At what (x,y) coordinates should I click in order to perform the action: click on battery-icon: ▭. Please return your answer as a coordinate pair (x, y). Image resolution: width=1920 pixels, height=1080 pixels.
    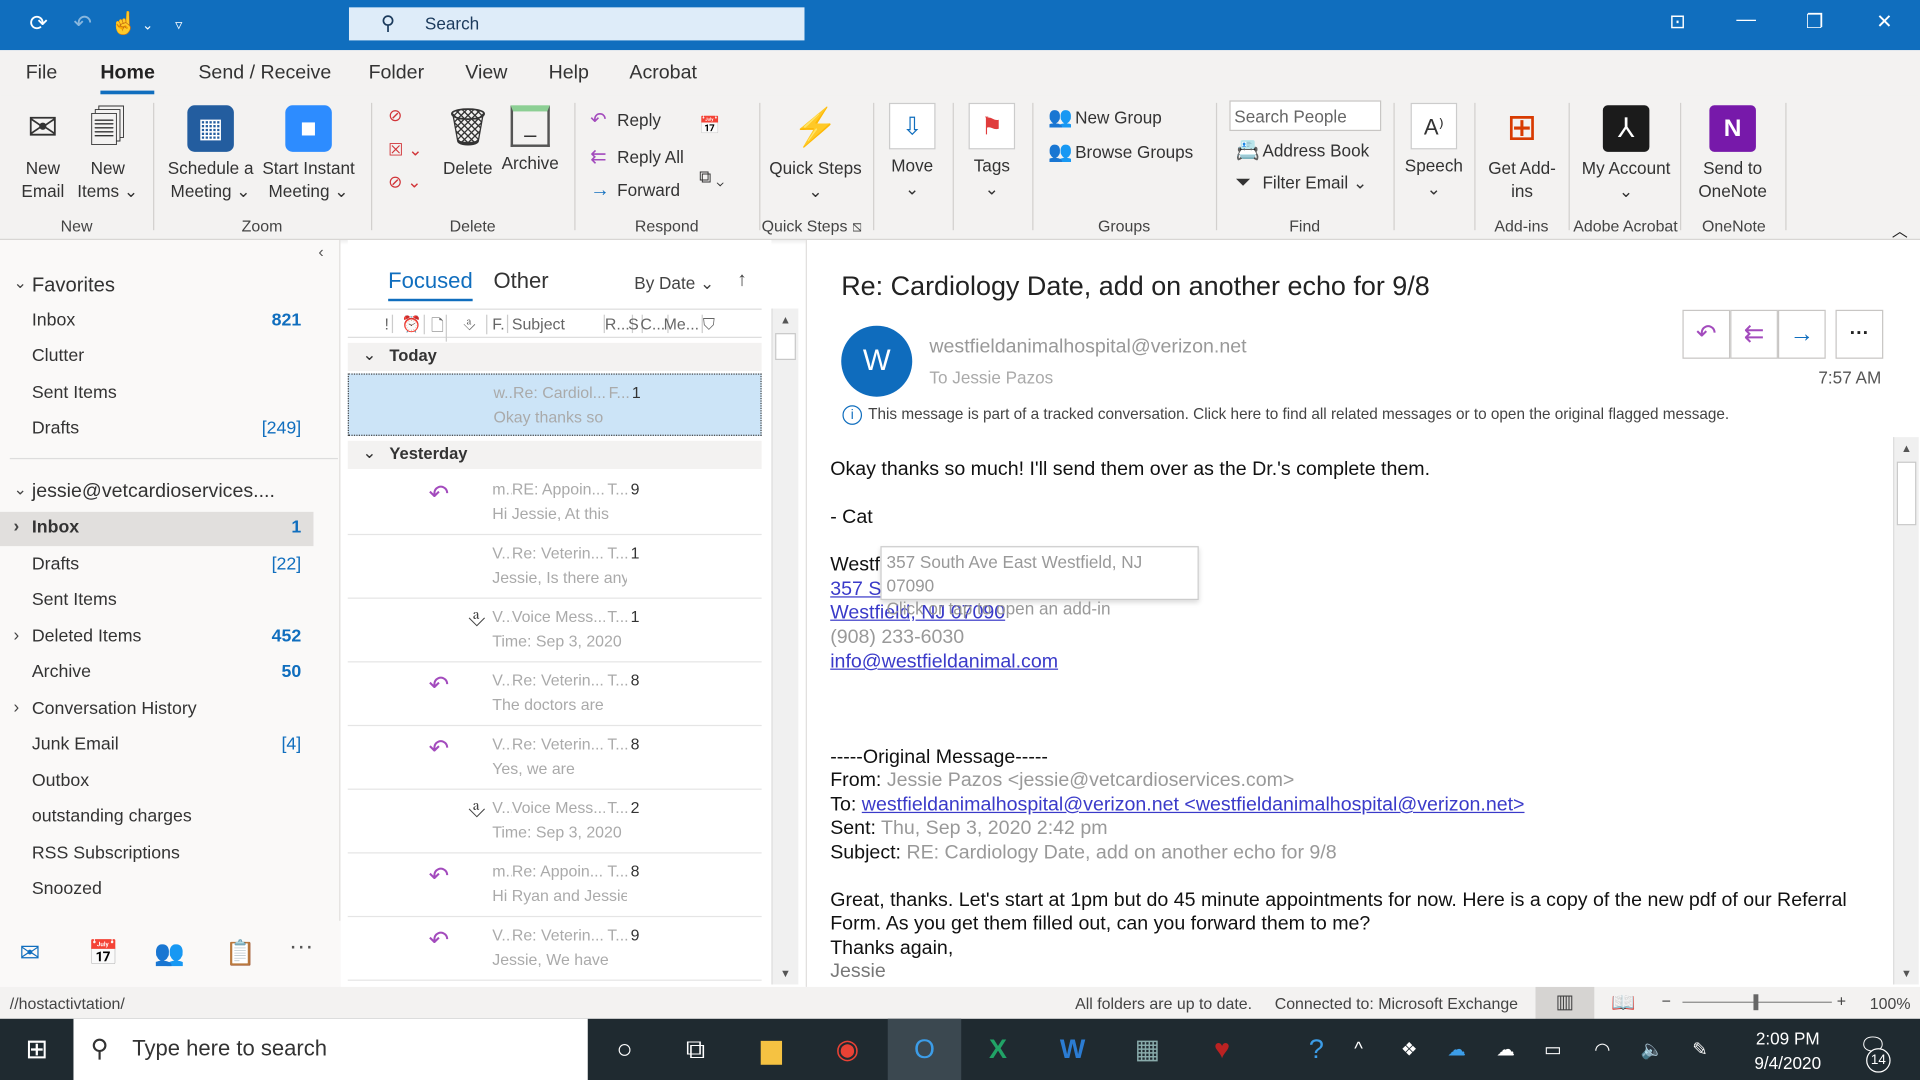
    Looking at the image, I should click on (1552, 1049).